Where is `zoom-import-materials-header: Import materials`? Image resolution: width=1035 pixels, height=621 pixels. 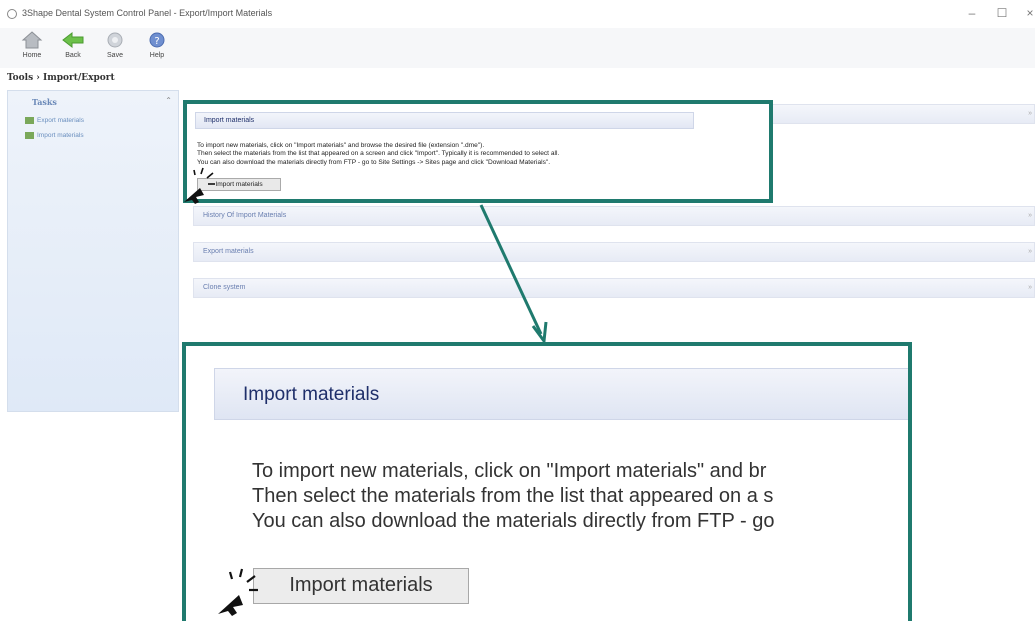
zoom-import-materials-header: Import materials is located at coordinates (561, 394).